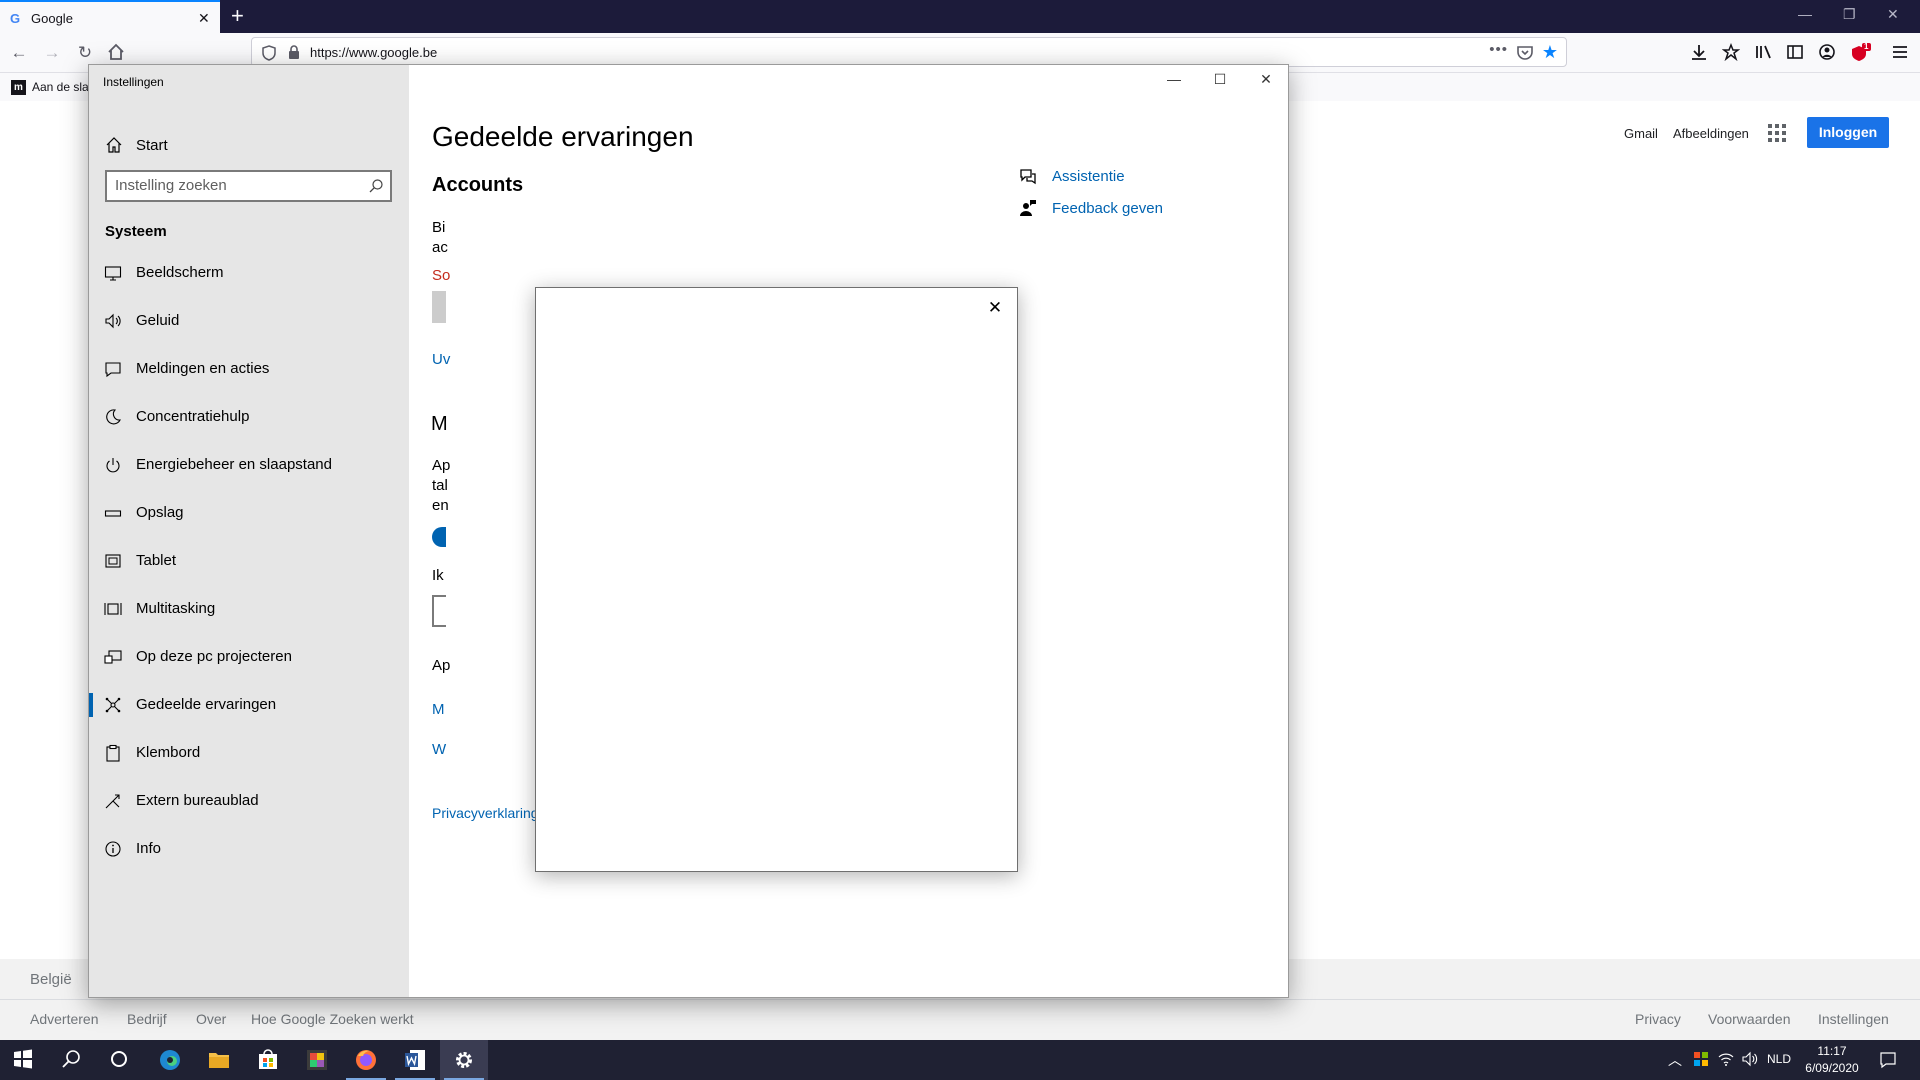  I want to click on share-toggle, so click(439, 537).